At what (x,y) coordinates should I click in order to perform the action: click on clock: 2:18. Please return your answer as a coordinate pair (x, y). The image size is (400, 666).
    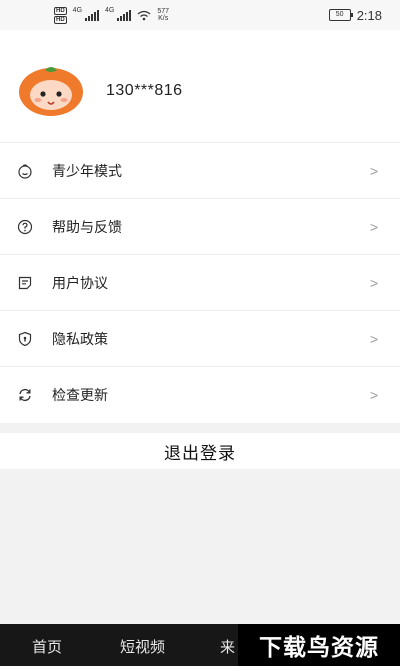
    Looking at the image, I should click on (369, 15).